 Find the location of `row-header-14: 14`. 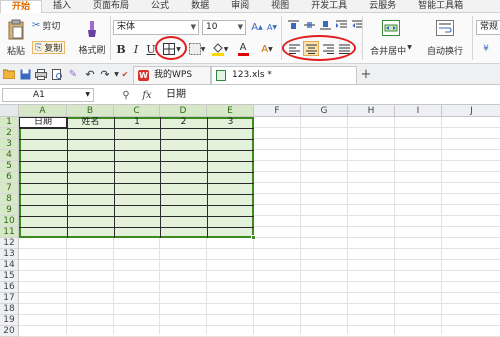

row-header-14: 14 is located at coordinates (9, 265).